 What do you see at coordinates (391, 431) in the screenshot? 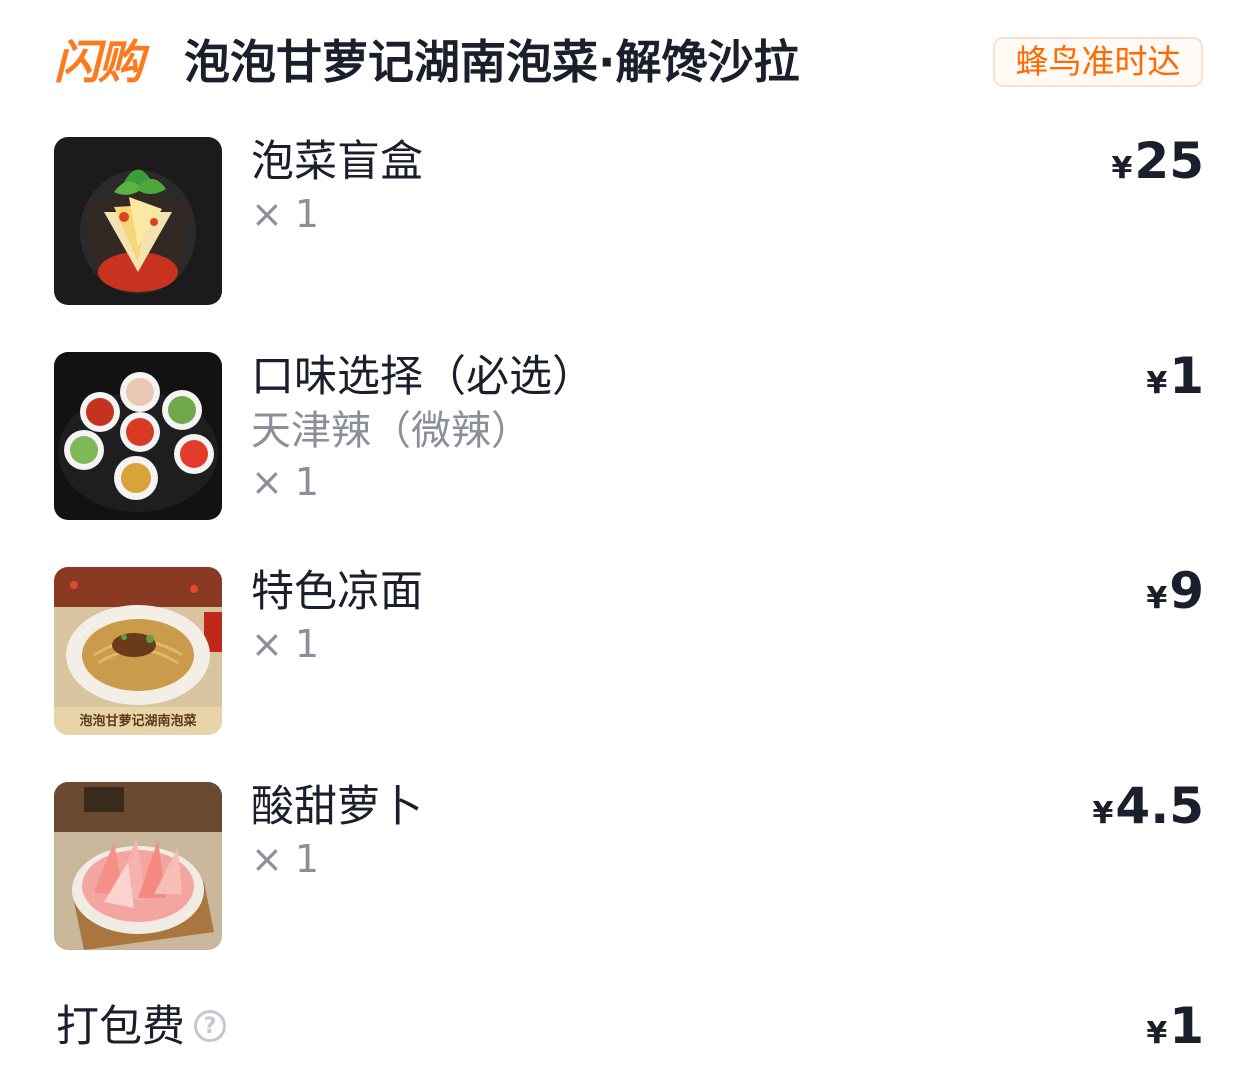
I see `item-spec: 天津辣（微辣）` at bounding box center [391, 431].